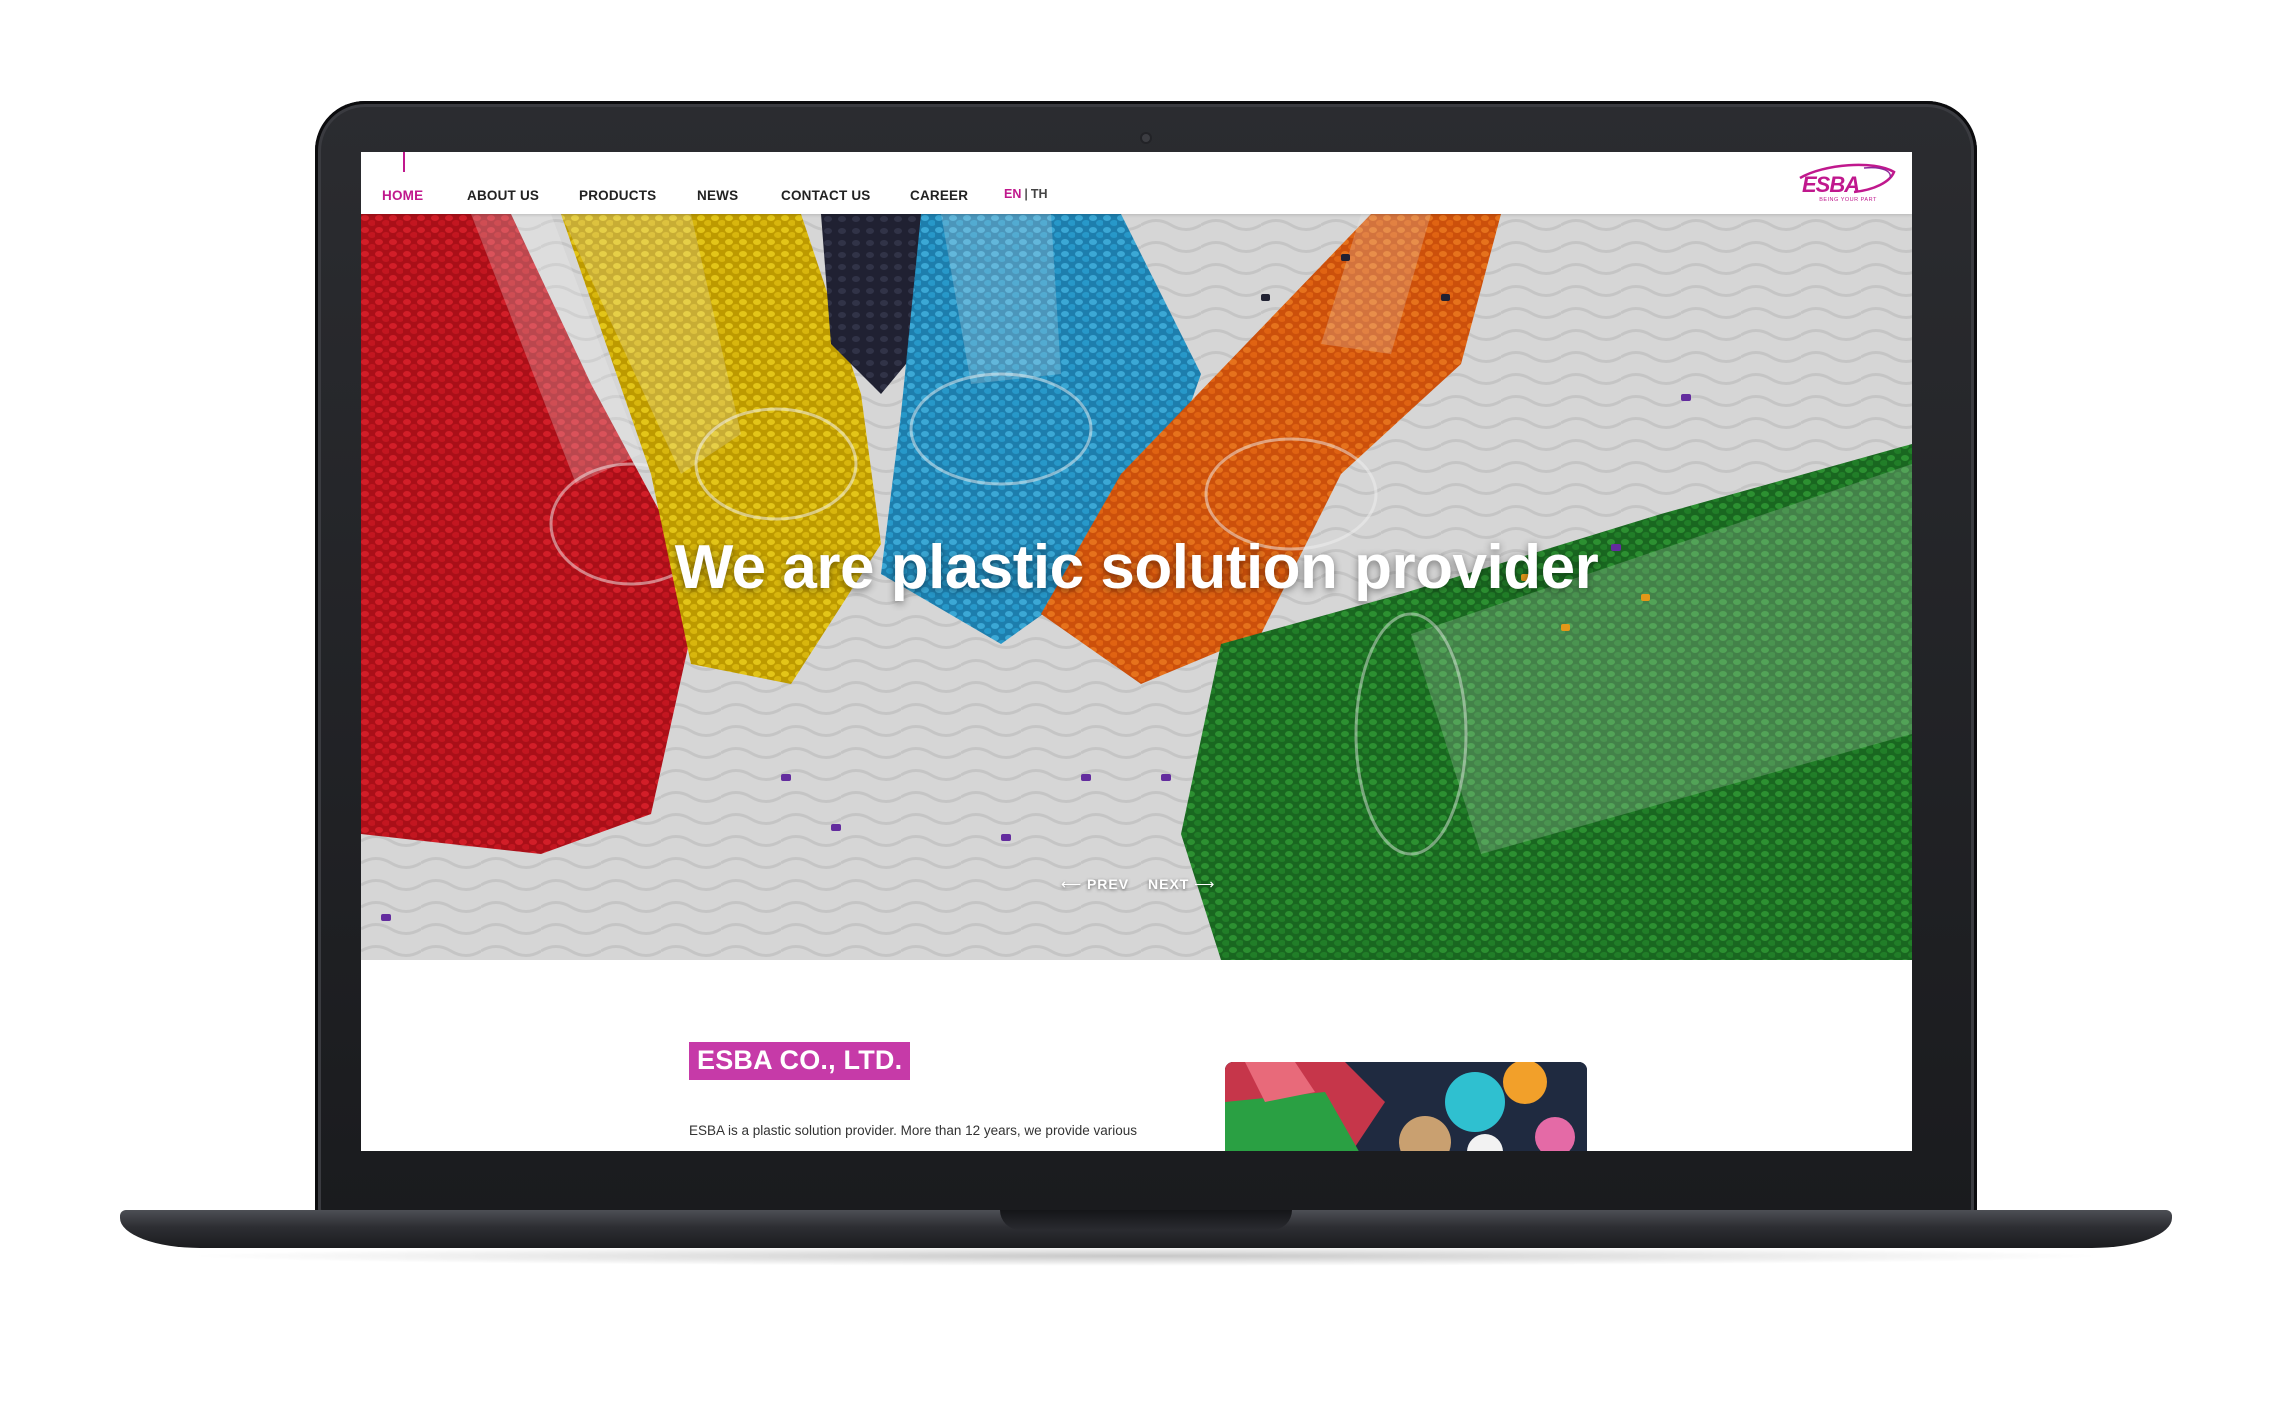 This screenshot has width=2288, height=1404. I want to click on logo-text: ESBA, so click(1831, 184).